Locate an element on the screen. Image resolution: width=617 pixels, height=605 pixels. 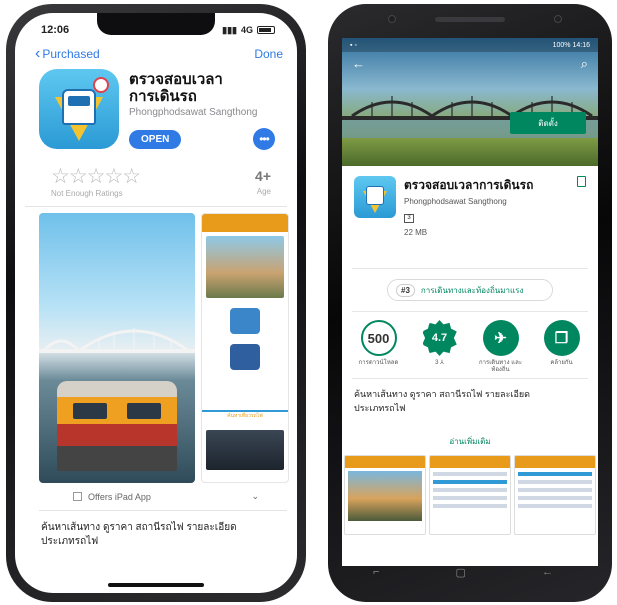
android-toolbar: ← ⌕ is located at coordinates (470, 64).